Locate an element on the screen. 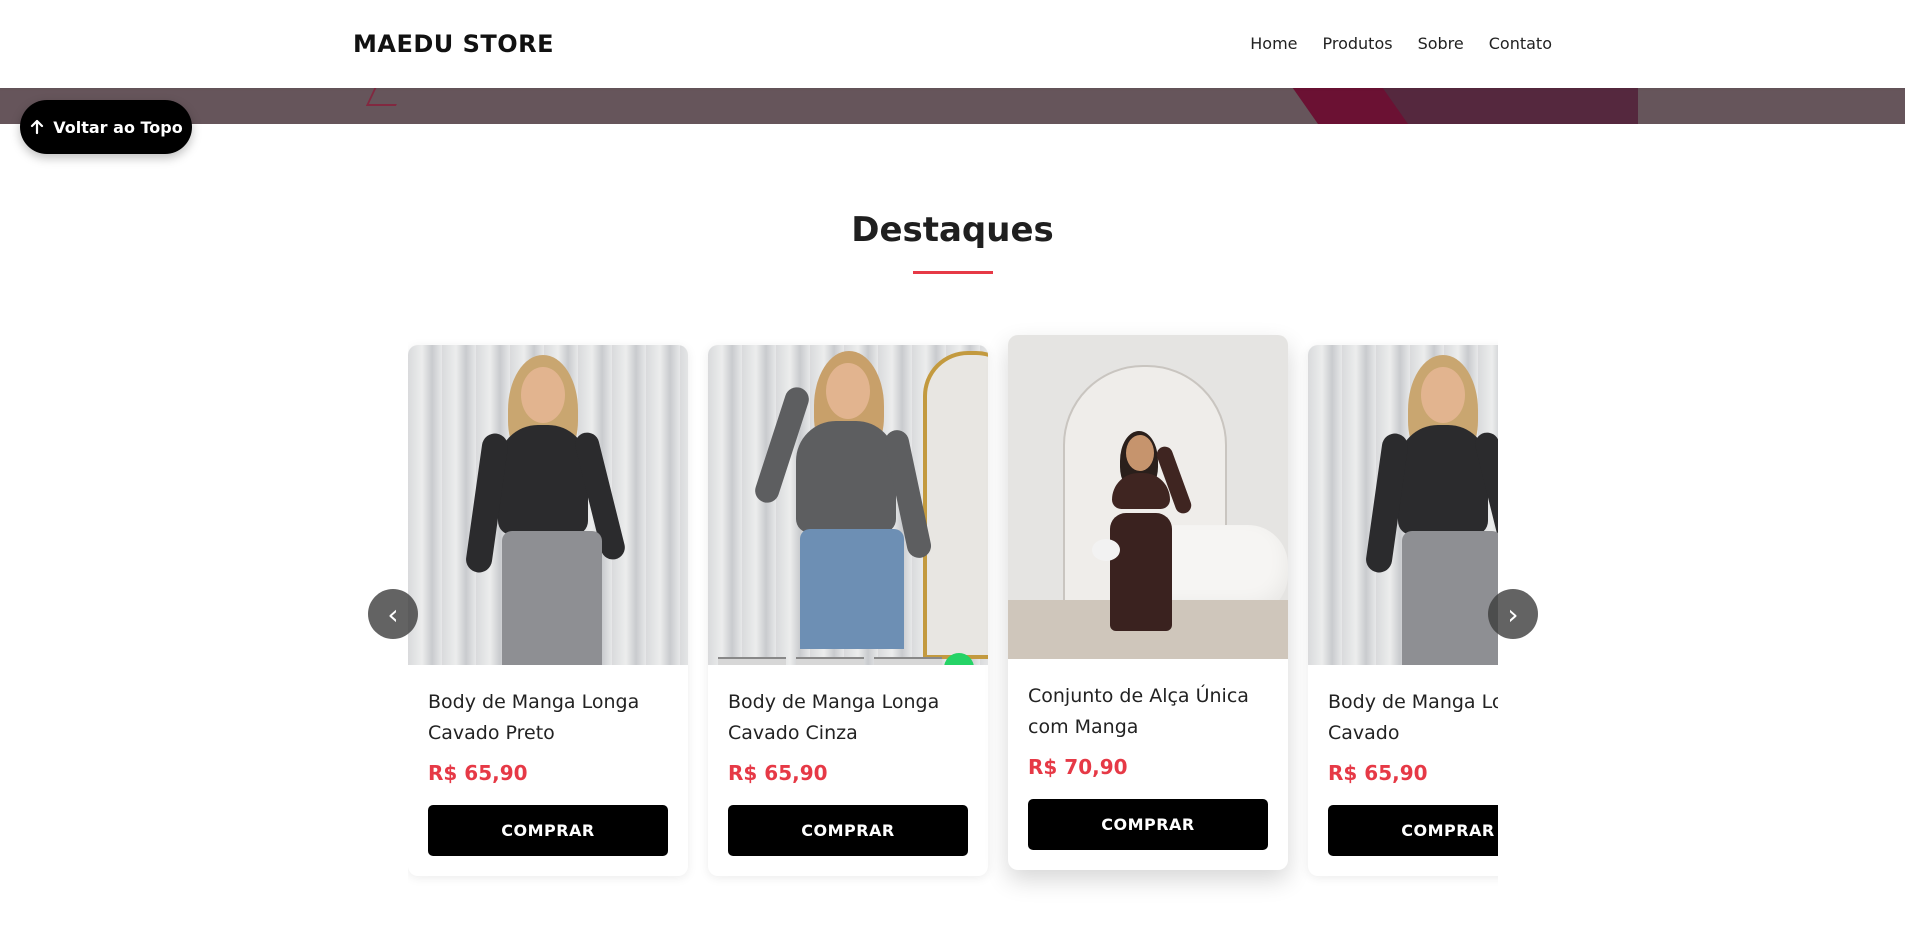 This screenshot has width=1905, height=950. nav-link-home: Home is located at coordinates (1273, 43).